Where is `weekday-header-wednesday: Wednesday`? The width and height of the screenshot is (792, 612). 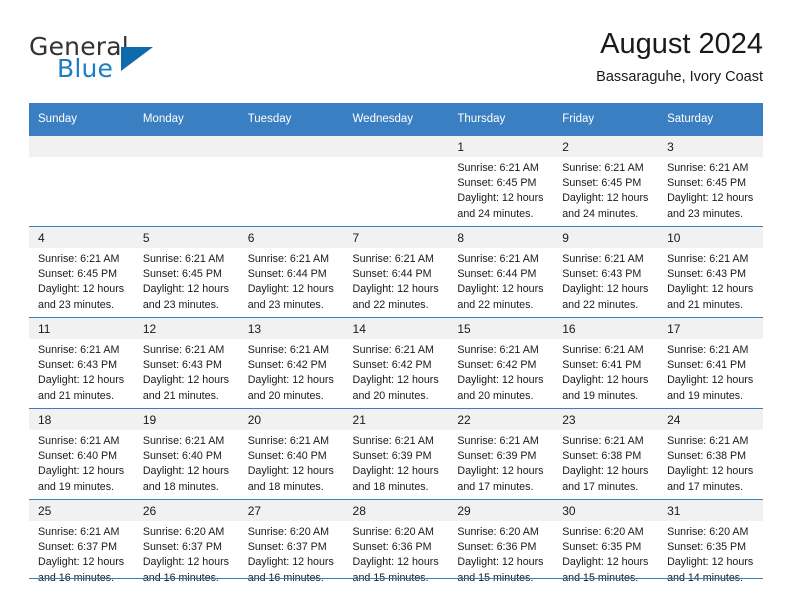 weekday-header-wednesday: Wednesday is located at coordinates (396, 119).